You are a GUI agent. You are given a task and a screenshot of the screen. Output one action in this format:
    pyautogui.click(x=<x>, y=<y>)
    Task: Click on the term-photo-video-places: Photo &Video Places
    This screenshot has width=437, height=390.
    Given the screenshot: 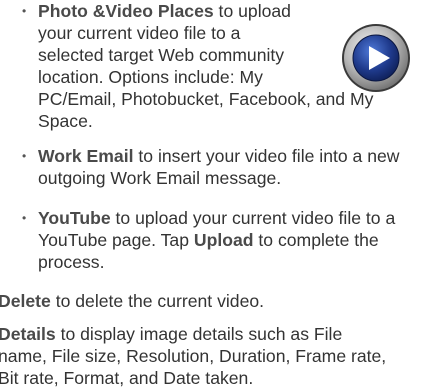 What is the action you would take?
    pyautogui.click(x=126, y=11)
    